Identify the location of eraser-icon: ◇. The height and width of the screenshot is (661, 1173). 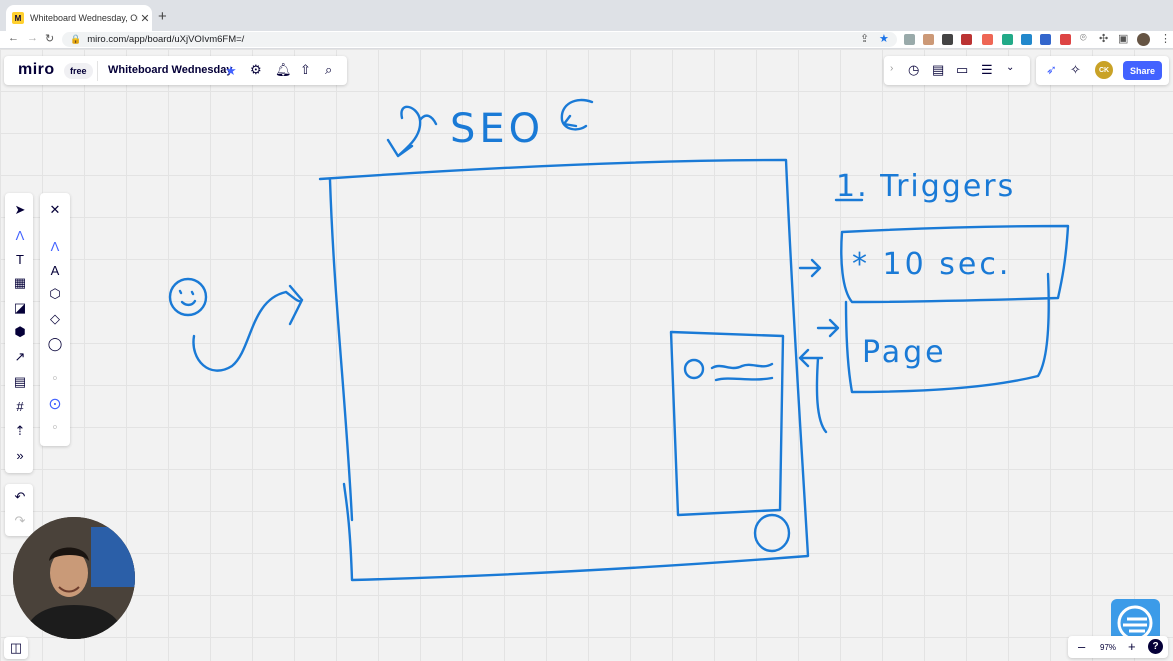
(55, 319).